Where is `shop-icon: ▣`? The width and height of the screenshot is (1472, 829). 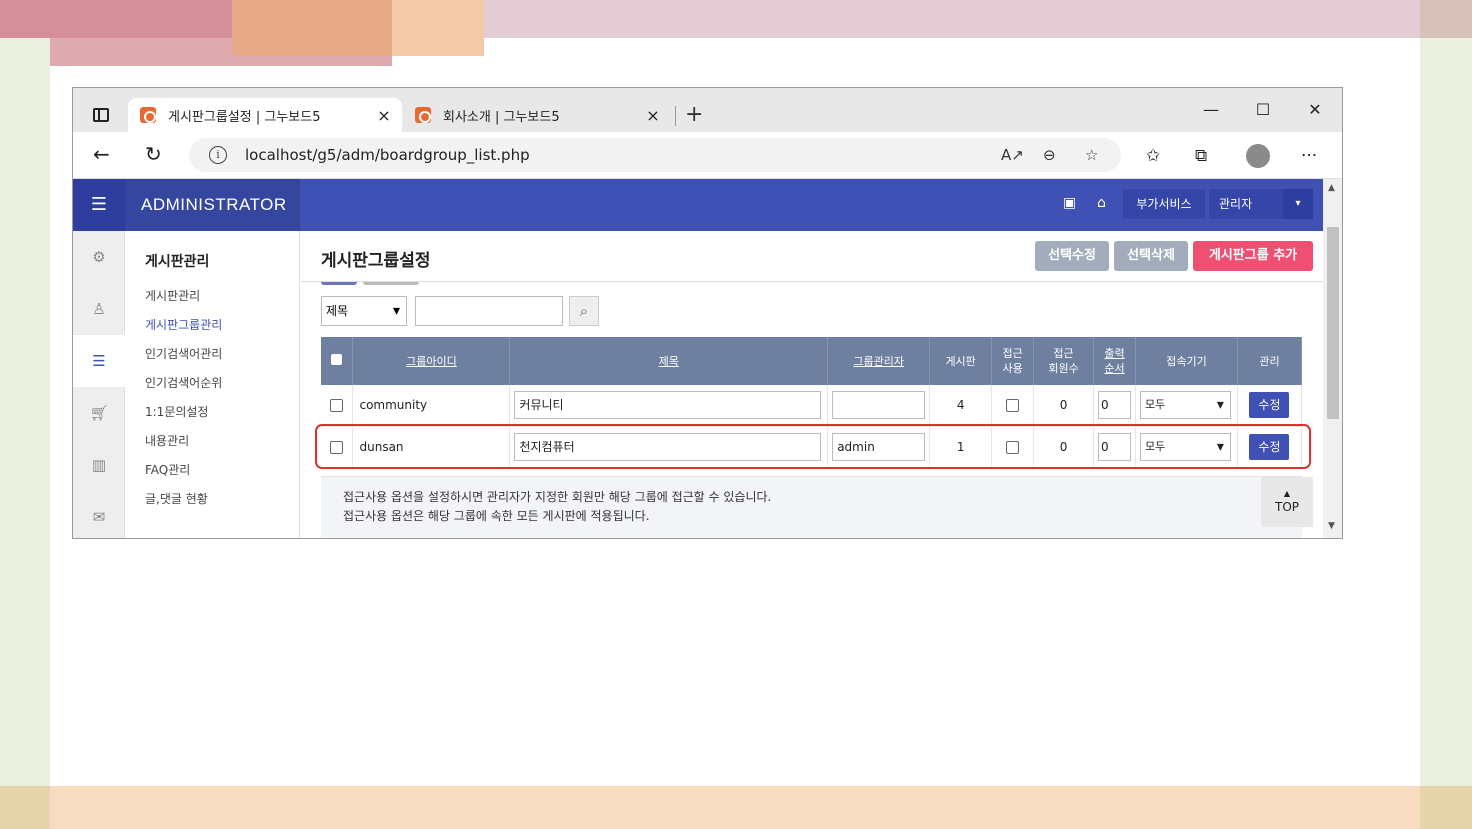
shop-icon: ▣ is located at coordinates (1069, 203).